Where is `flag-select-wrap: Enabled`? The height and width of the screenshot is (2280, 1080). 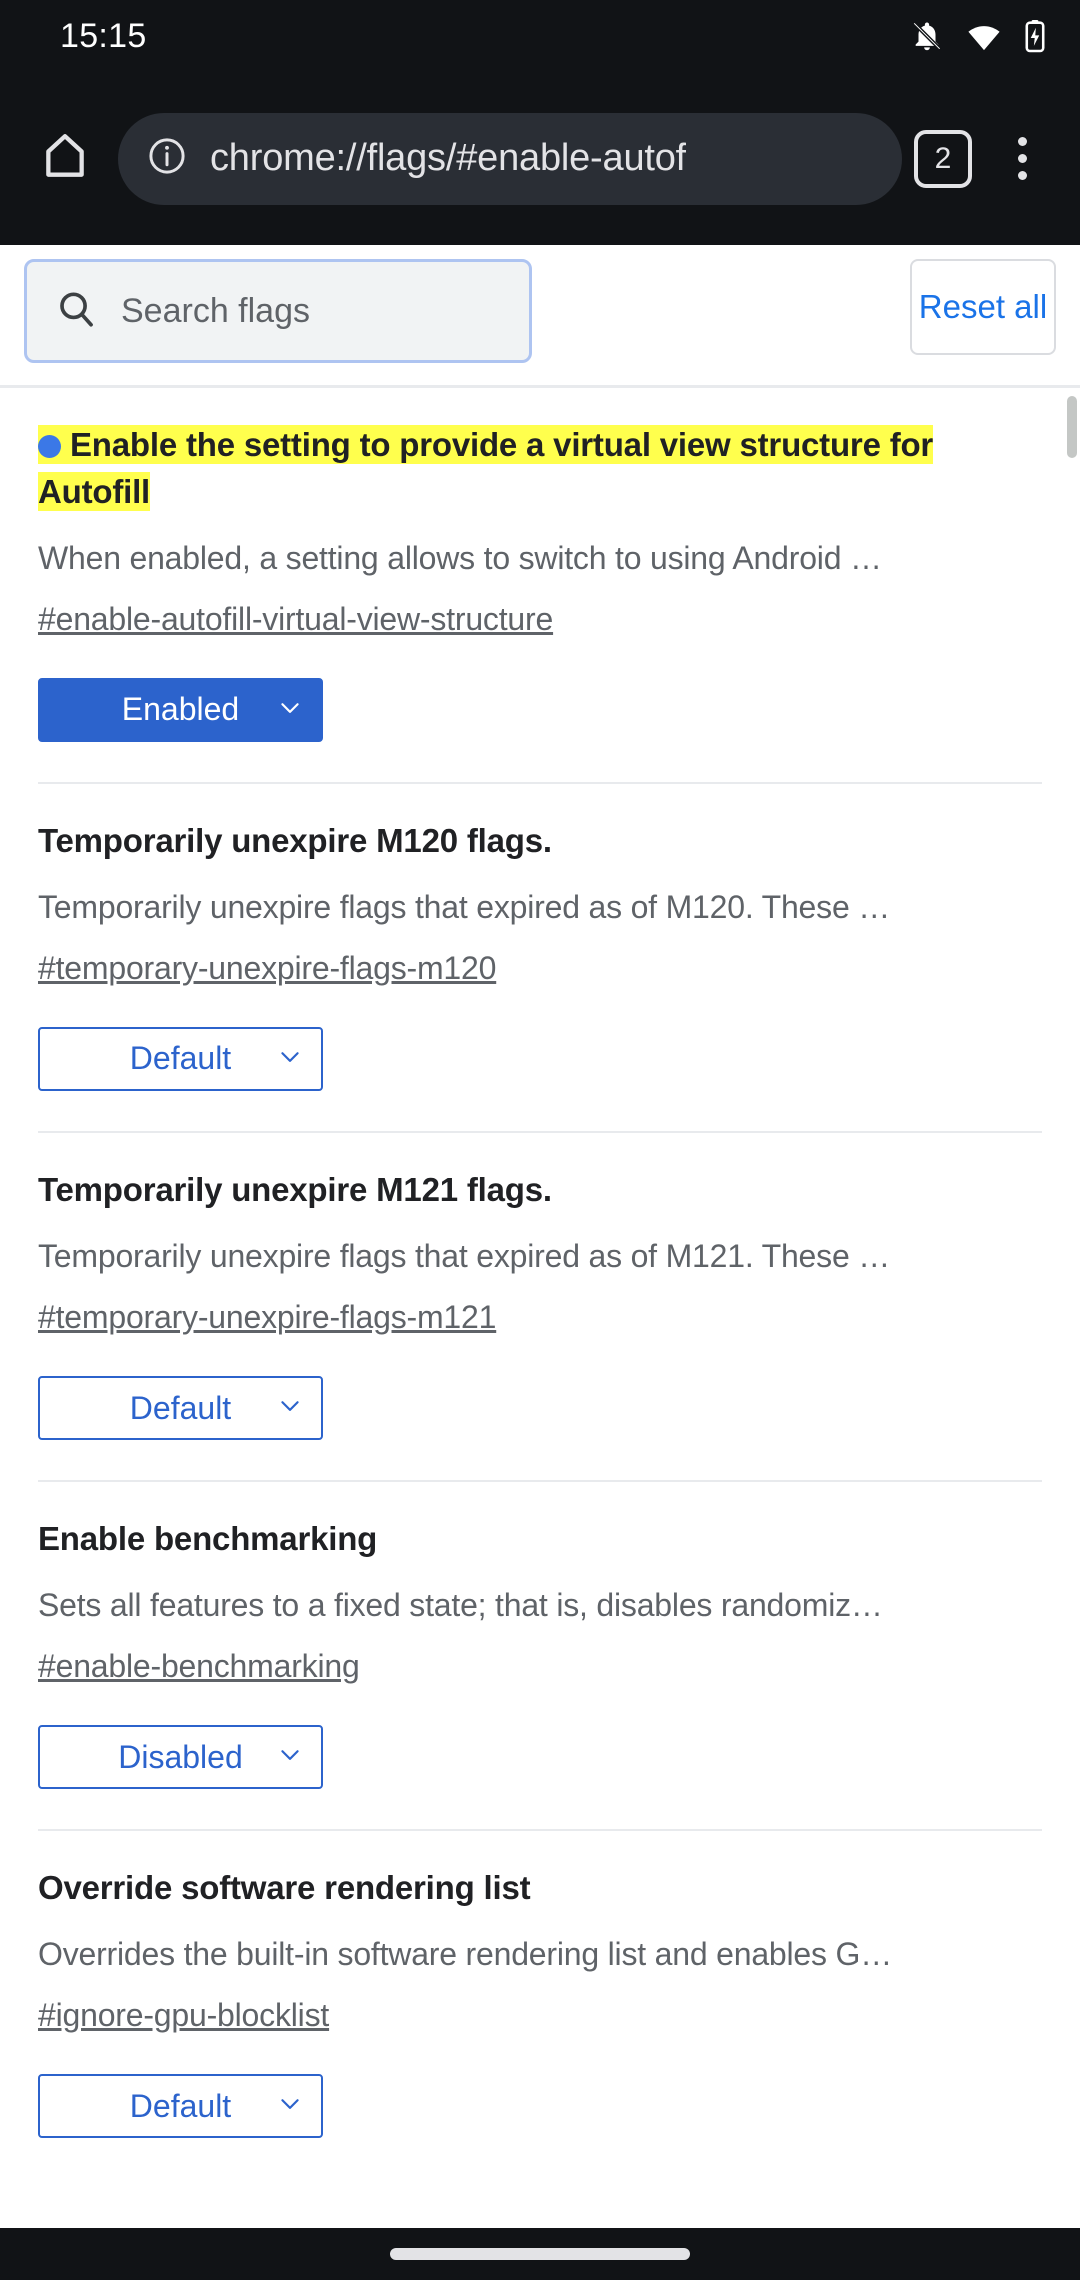
flag-select-wrap: Enabled is located at coordinates (540, 709).